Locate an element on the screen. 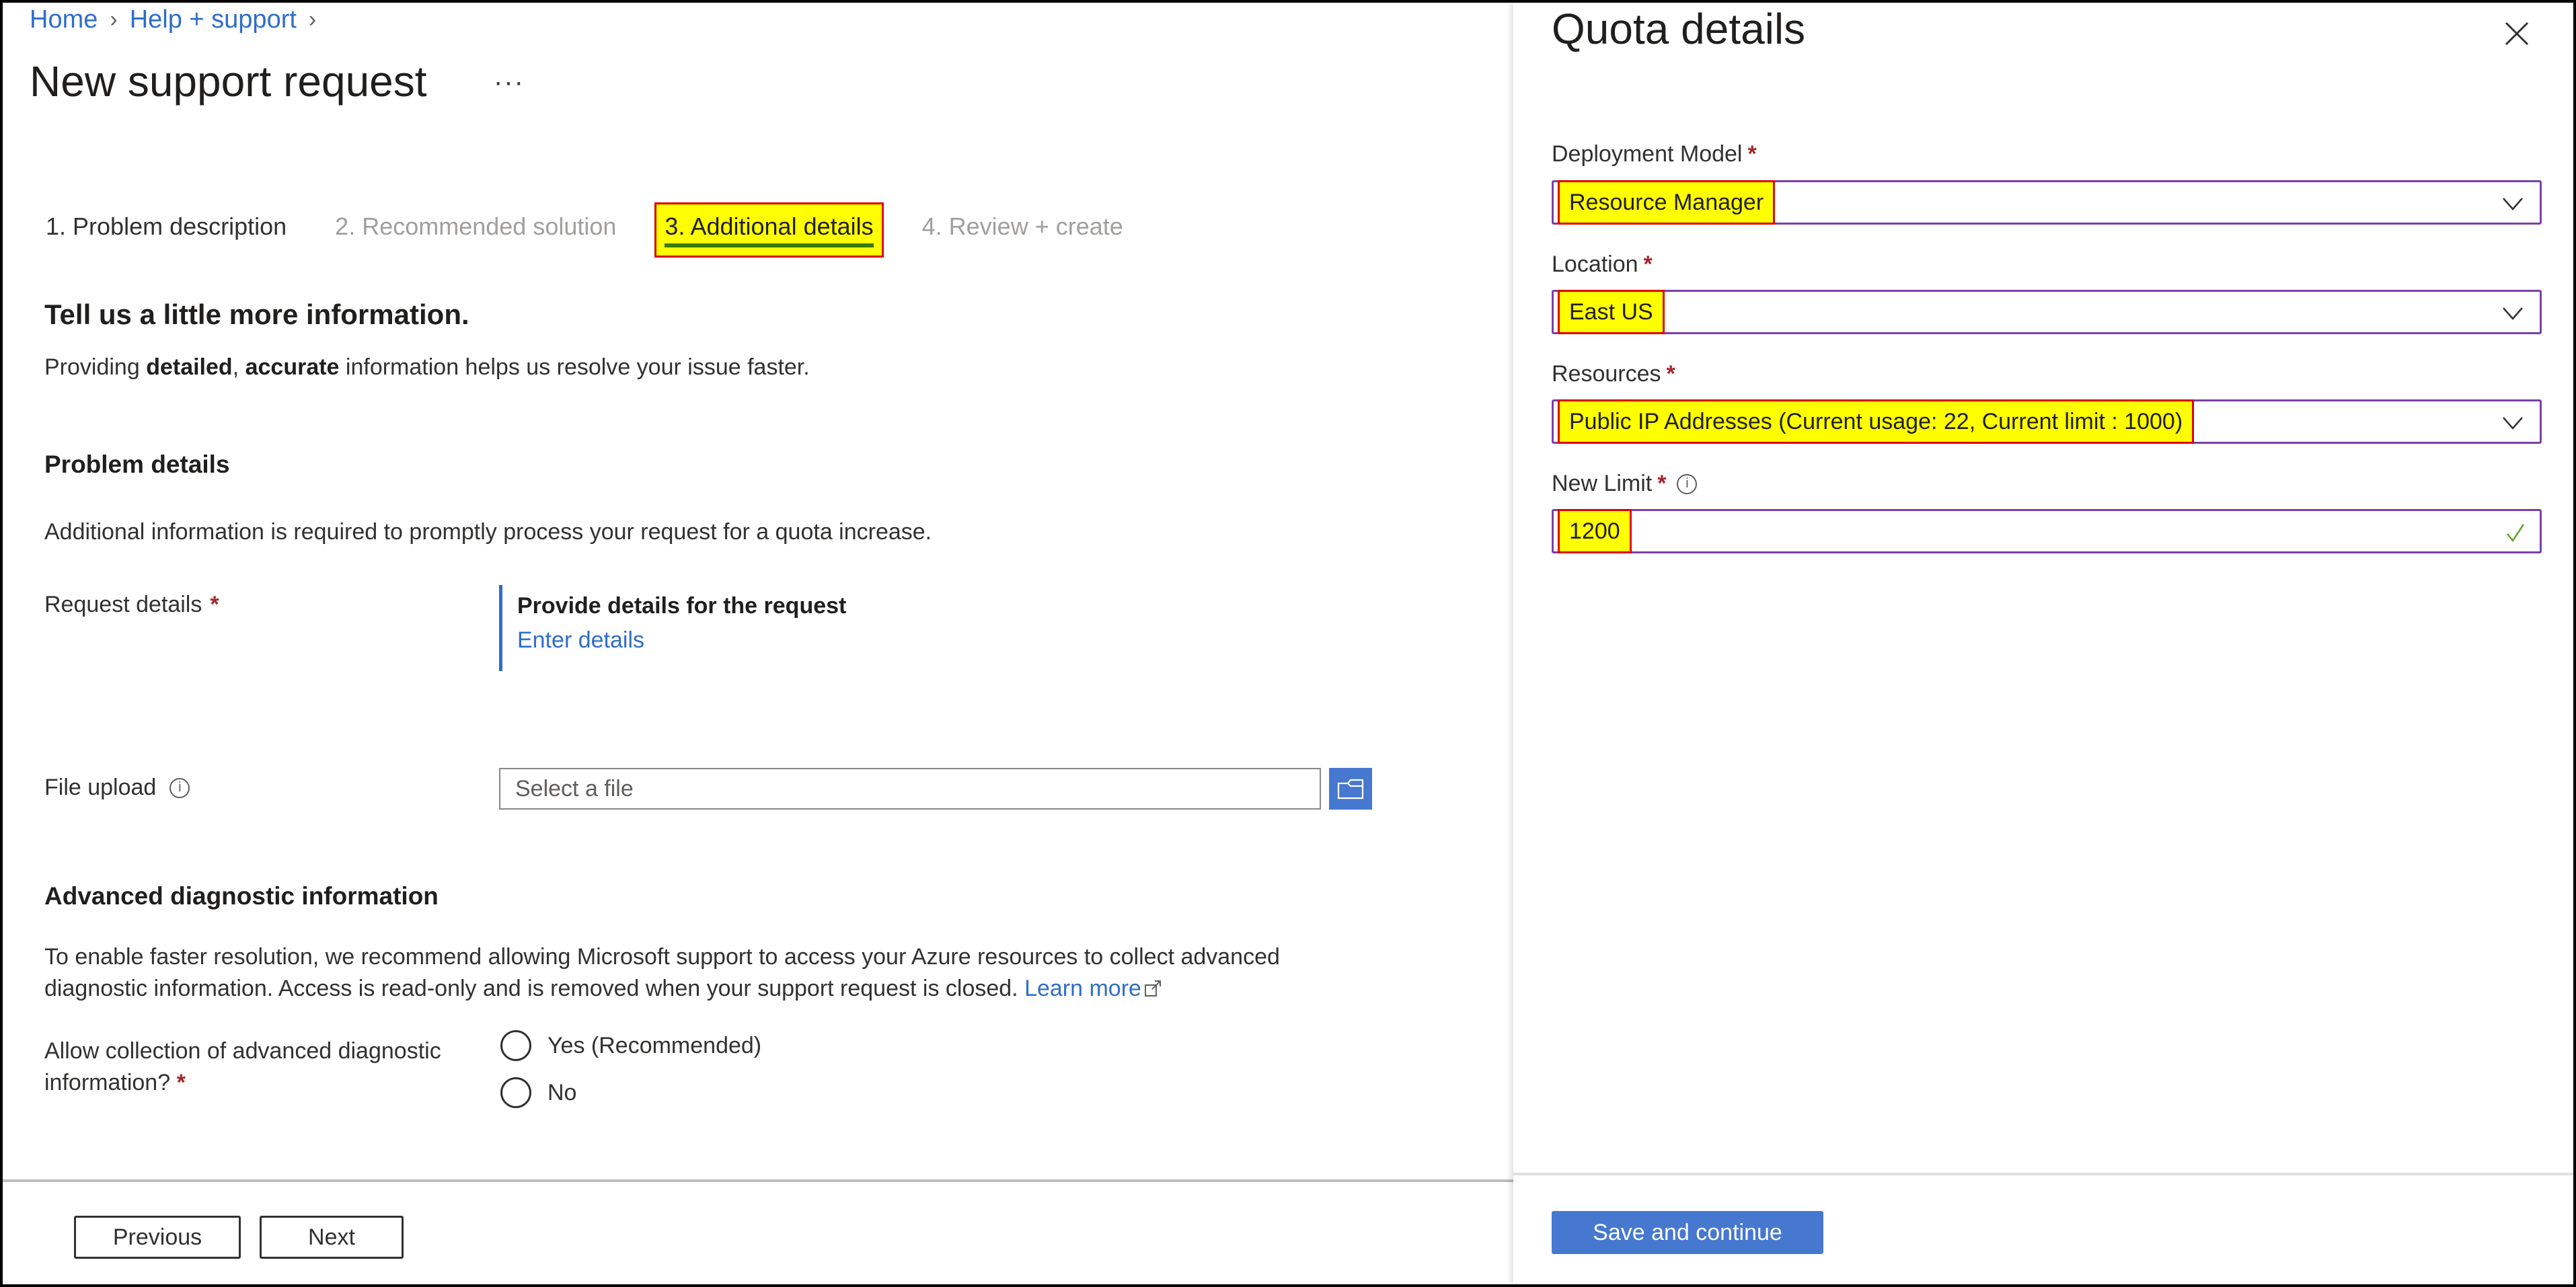 The image size is (2576, 1287). intro-prefix: Providing is located at coordinates (95, 367).